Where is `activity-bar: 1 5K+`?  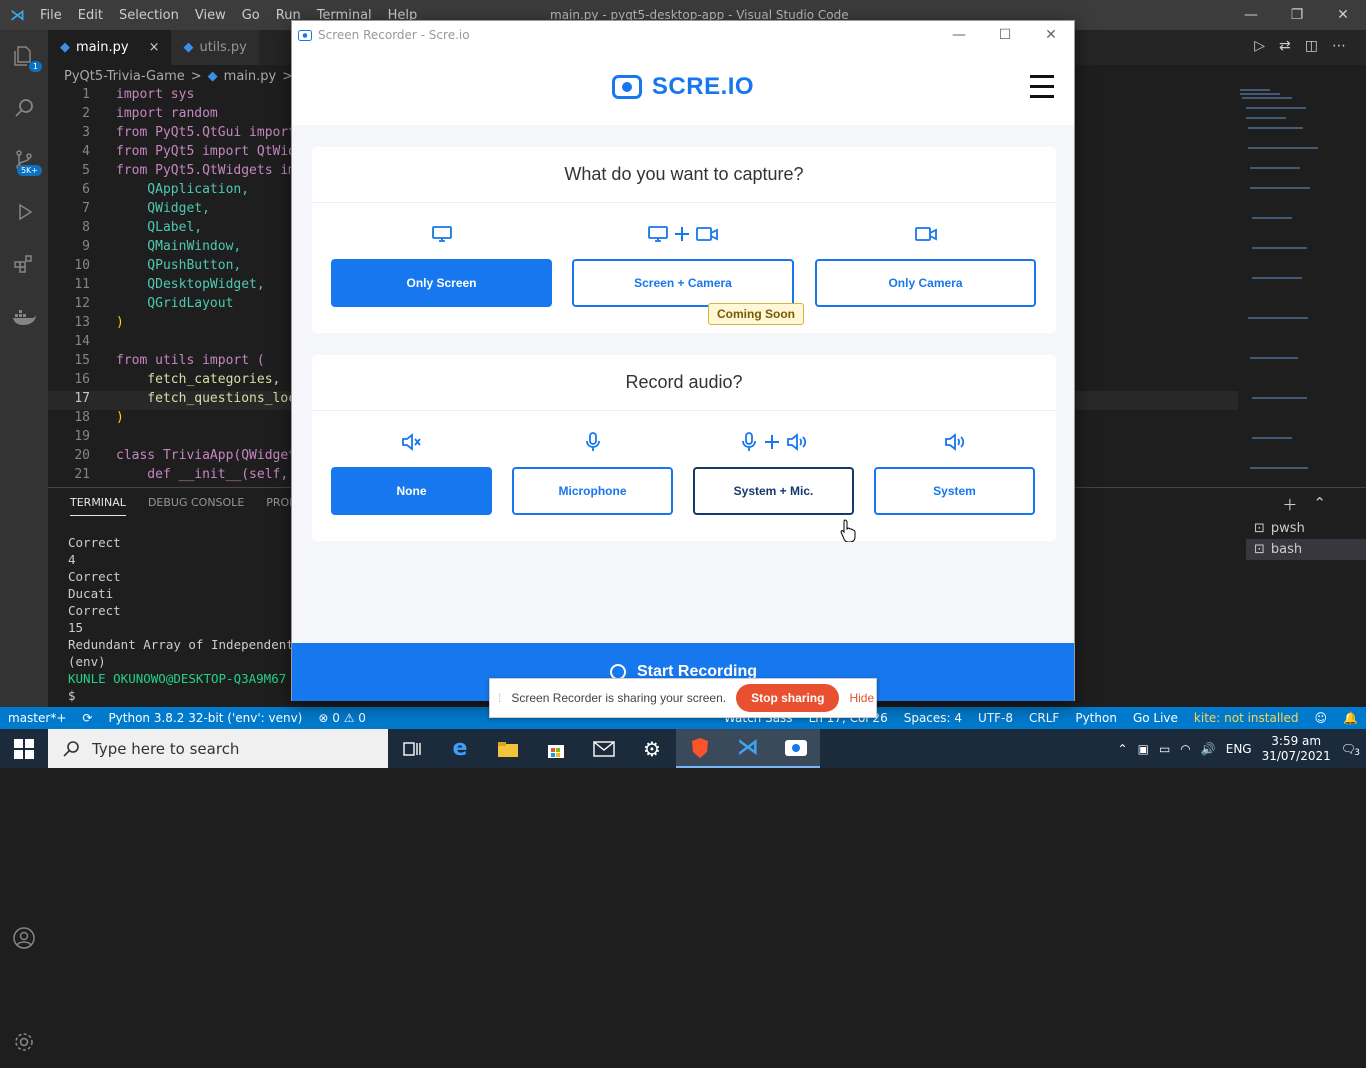
activity-bar: 1 5K+ is located at coordinates (24, 540).